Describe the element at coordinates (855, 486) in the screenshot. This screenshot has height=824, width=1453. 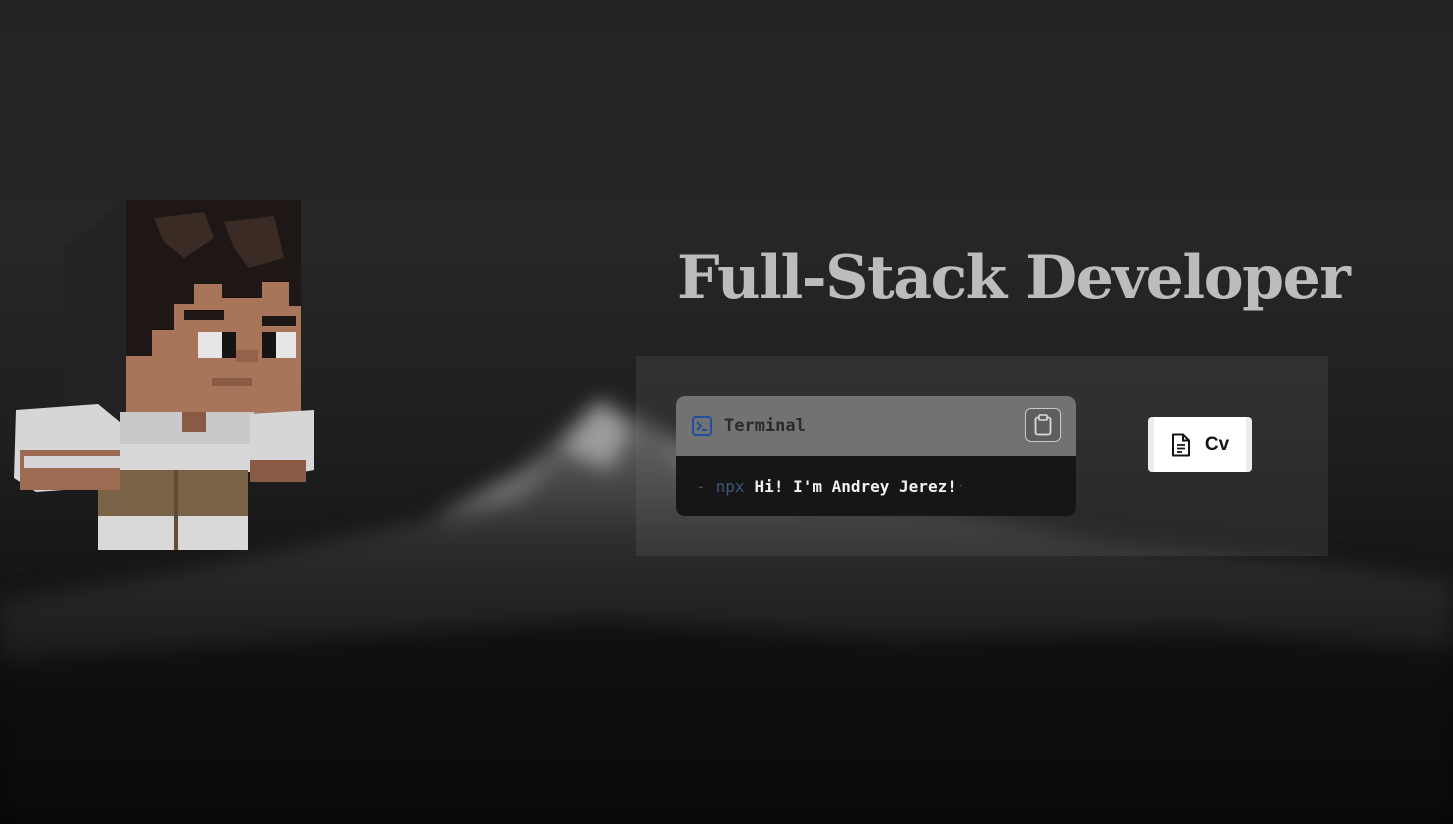
I see `terminal-message: Hi! I'm Andrey Jerez!` at that location.